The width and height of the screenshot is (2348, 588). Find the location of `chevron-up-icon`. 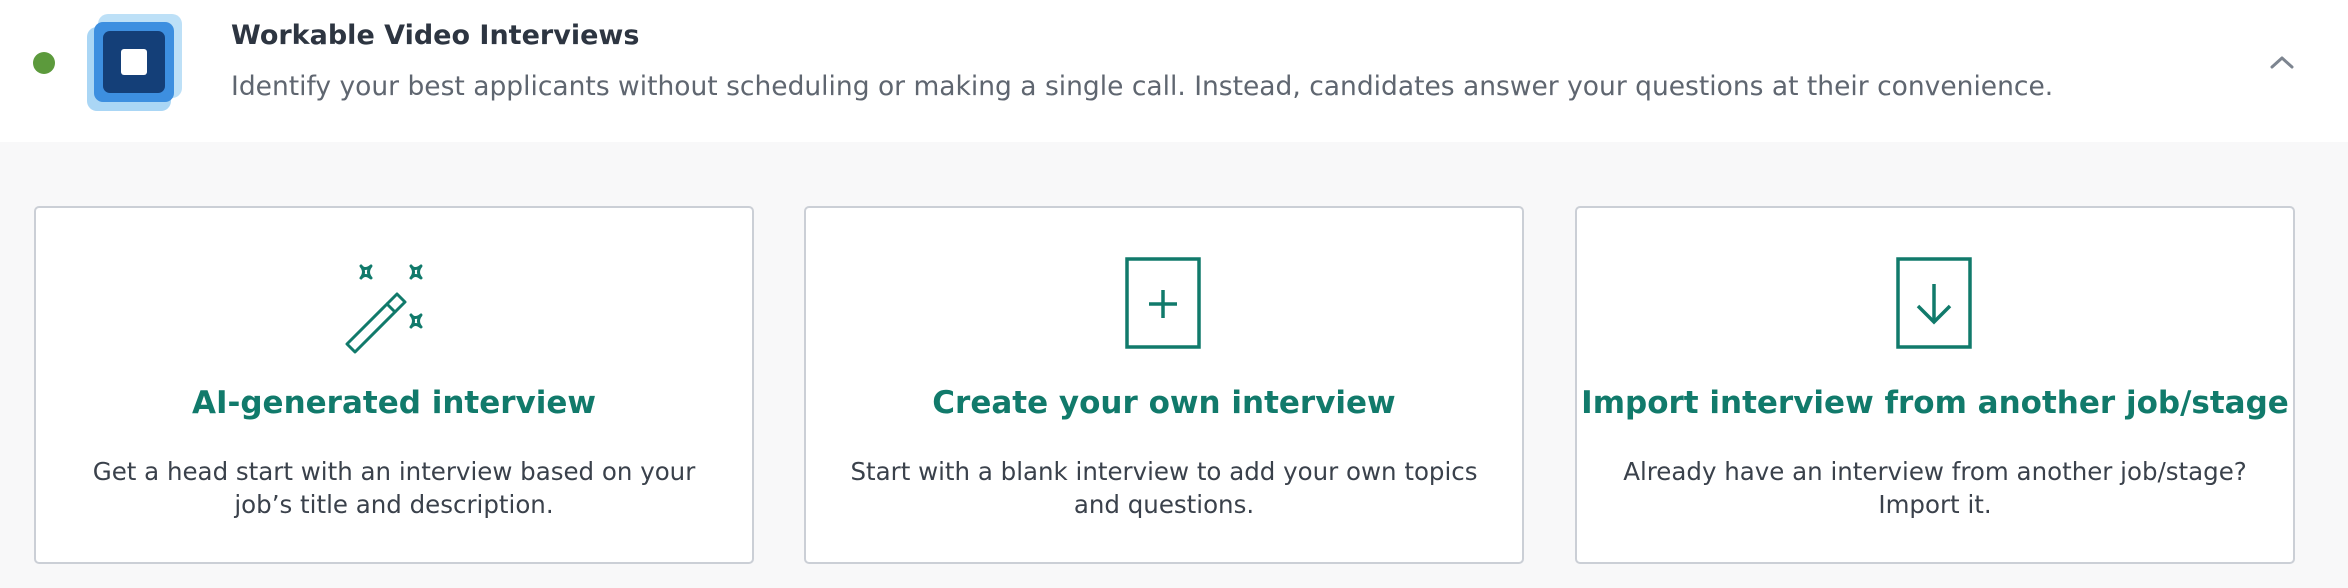

chevron-up-icon is located at coordinates (2282, 62).